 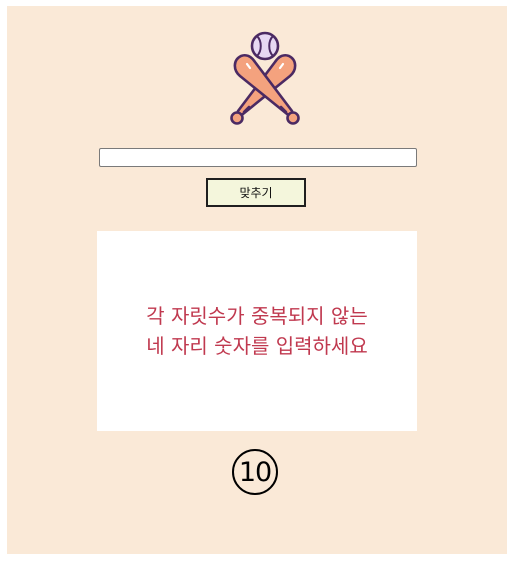 What do you see at coordinates (257, 346) in the screenshot?
I see `instruction-line-2: 네 자리 숫자를 입력하세요` at bounding box center [257, 346].